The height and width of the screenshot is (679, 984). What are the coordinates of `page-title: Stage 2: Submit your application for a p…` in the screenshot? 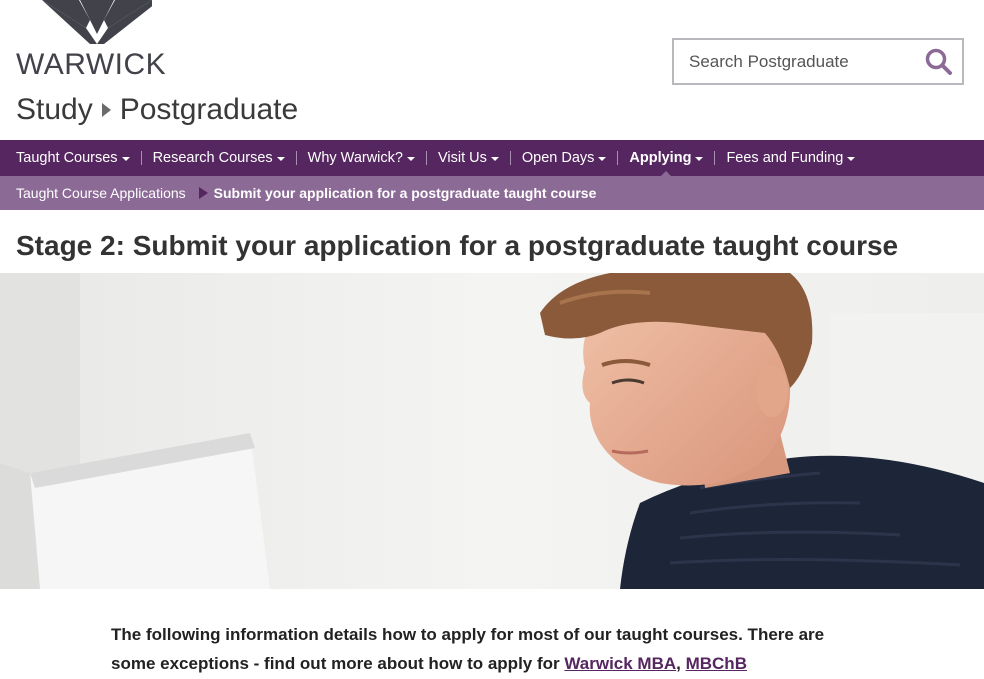 It's located at (457, 245).